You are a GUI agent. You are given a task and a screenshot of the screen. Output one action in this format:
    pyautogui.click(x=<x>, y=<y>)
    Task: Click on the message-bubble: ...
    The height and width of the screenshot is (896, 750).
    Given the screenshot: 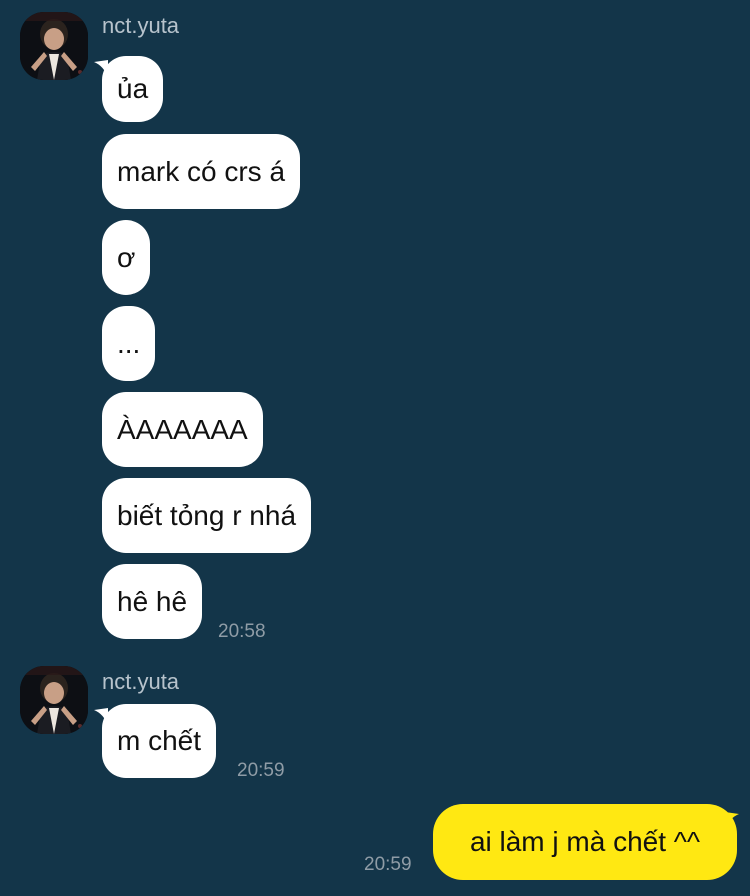 What is the action you would take?
    pyautogui.click(x=129, y=343)
    